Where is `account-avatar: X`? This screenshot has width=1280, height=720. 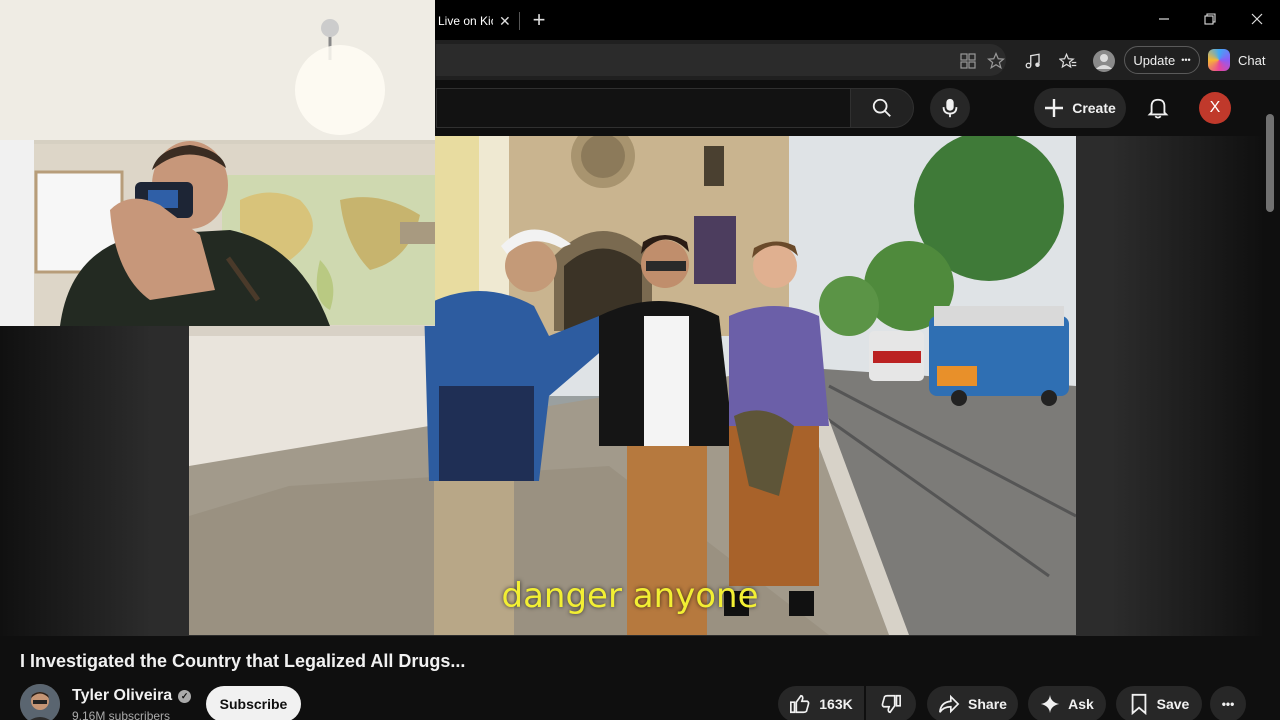
account-avatar: X is located at coordinates (1215, 108).